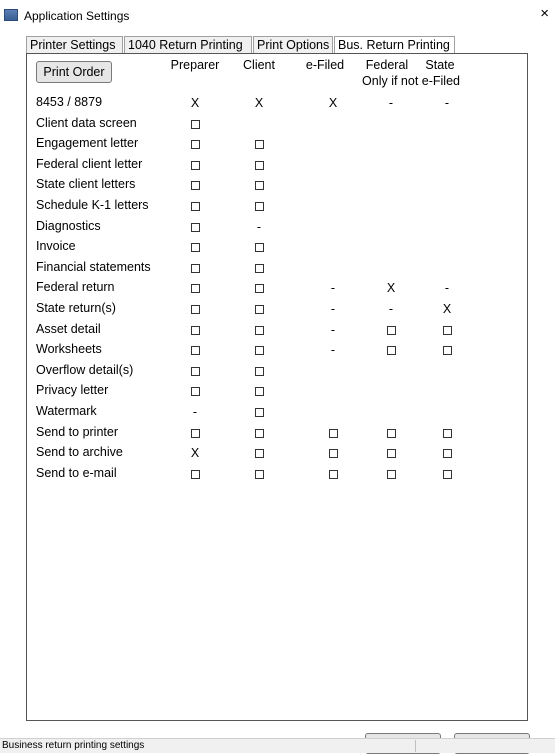  What do you see at coordinates (75, 287) in the screenshot?
I see `row-label: Federal return` at bounding box center [75, 287].